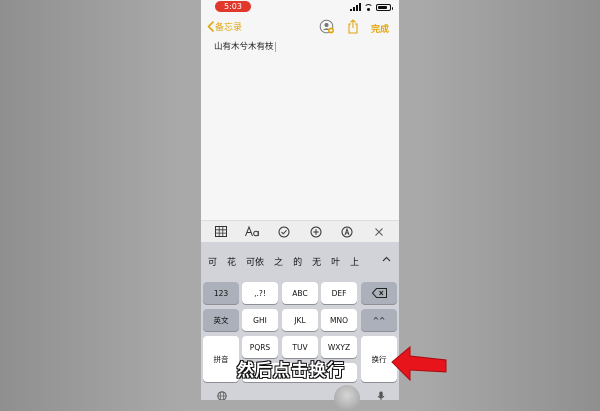 The width and height of the screenshot is (600, 411). Describe the element at coordinates (255, 261) in the screenshot. I see `candidate-word: 可依` at that location.